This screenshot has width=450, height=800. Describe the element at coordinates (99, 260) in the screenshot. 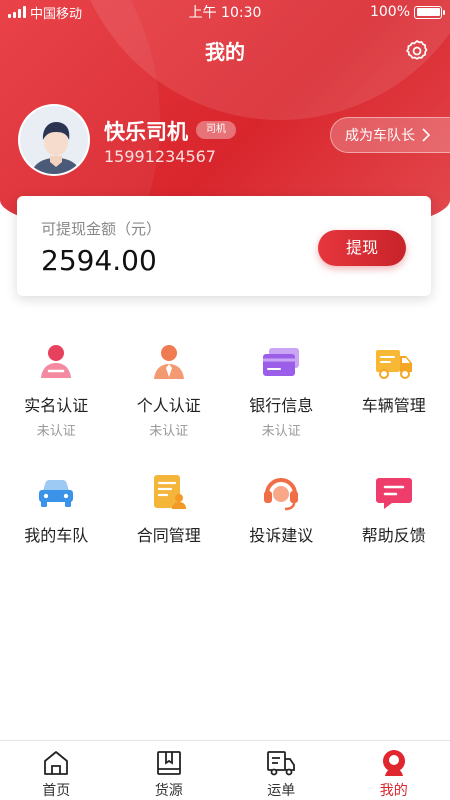

I see `balance-amount: 2594.00` at that location.